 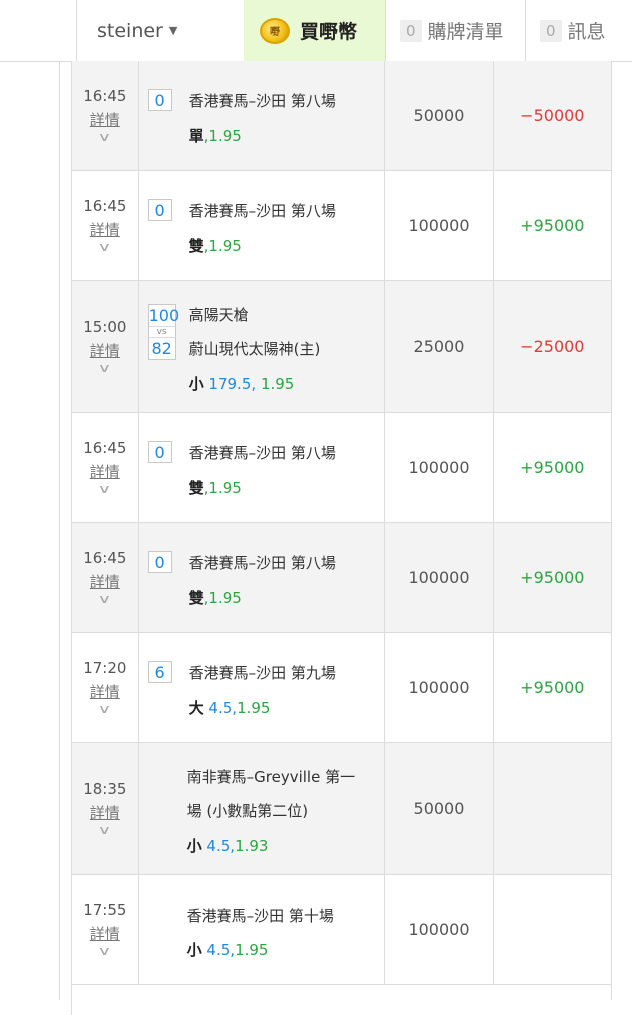 What do you see at coordinates (247, 811) in the screenshot?
I see `event-name-continued: 場 (小數點第二位)` at bounding box center [247, 811].